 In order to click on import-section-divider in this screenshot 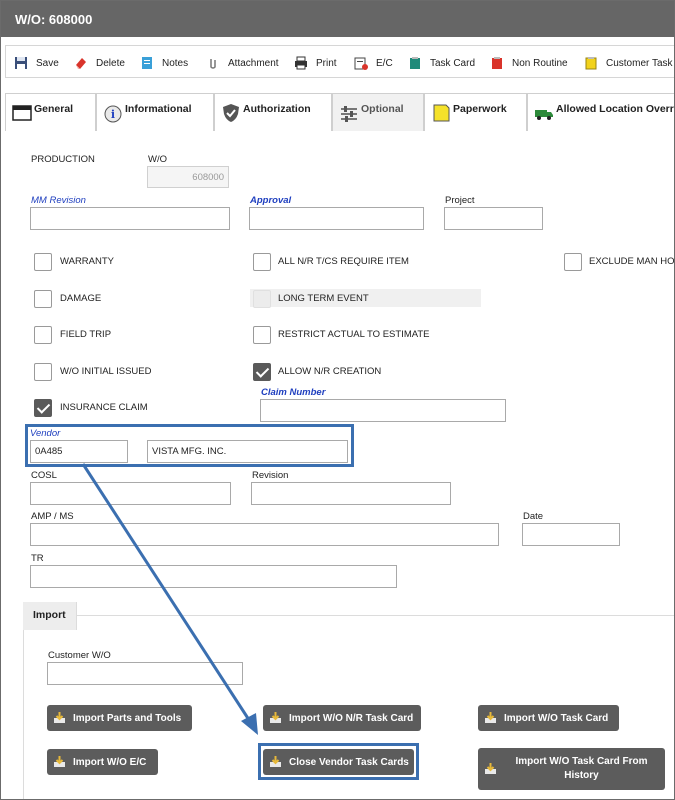, I will do `click(348, 615)`.